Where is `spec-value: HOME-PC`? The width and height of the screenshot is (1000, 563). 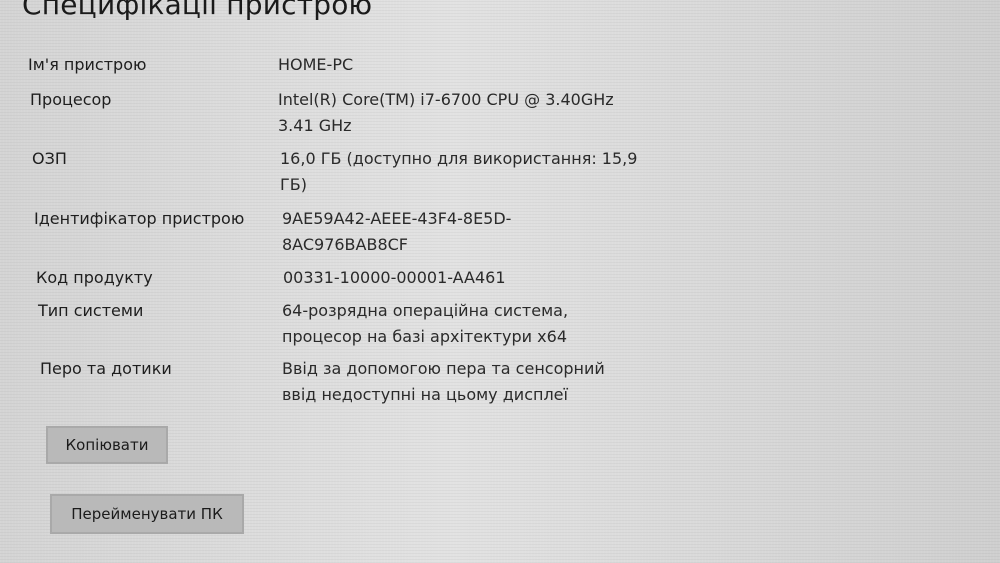
spec-value: HOME-PC is located at coordinates (316, 64).